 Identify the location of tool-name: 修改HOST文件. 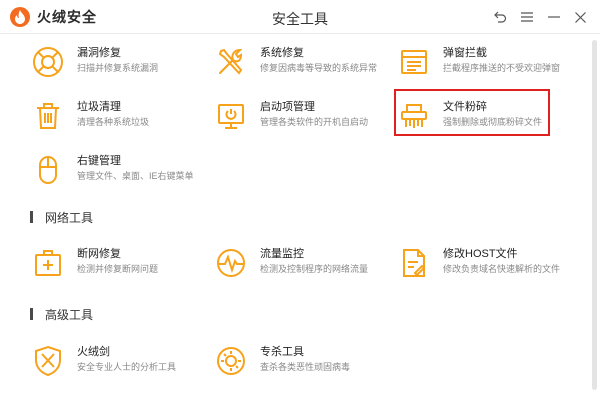
(480, 254).